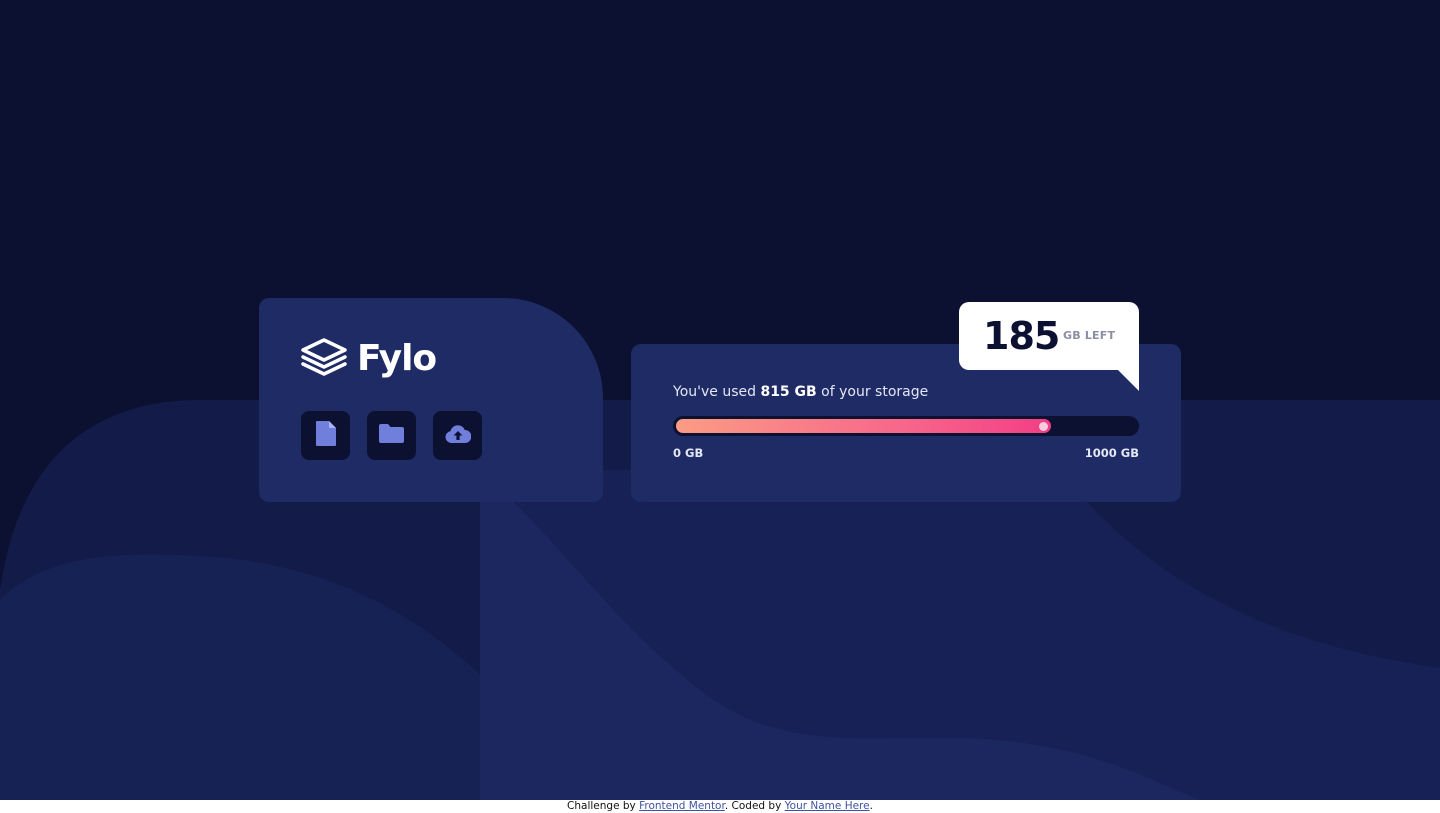  I want to click on scale-max-label: 1000 GB, so click(1111, 453).